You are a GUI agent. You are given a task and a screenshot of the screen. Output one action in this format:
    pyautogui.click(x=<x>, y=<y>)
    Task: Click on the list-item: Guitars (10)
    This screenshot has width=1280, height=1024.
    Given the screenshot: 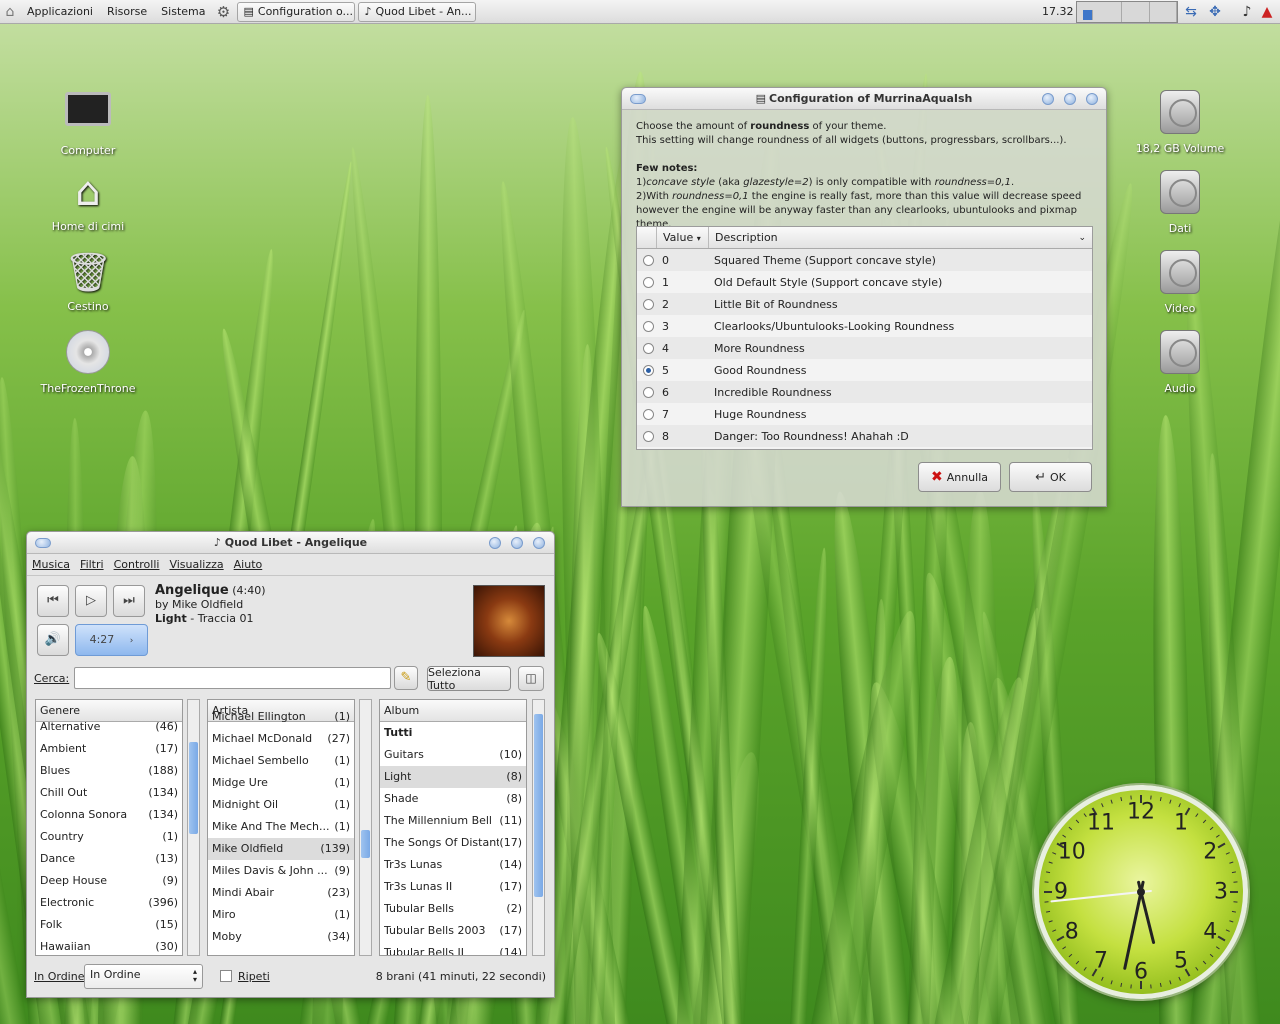 What is the action you would take?
    pyautogui.click(x=453, y=755)
    